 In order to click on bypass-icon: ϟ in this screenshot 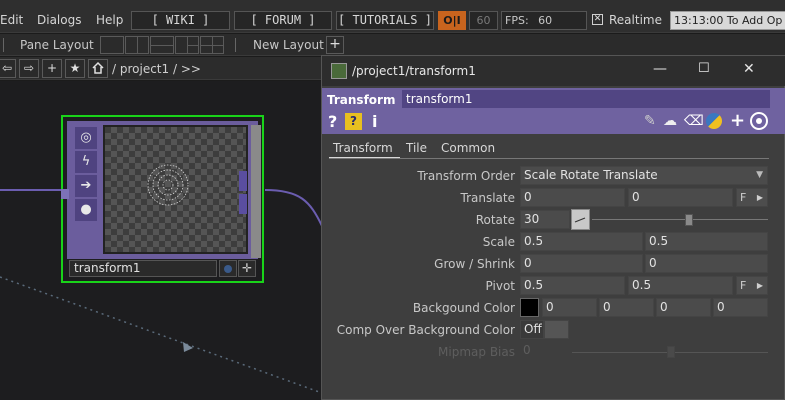, I will do `click(86, 162)`.